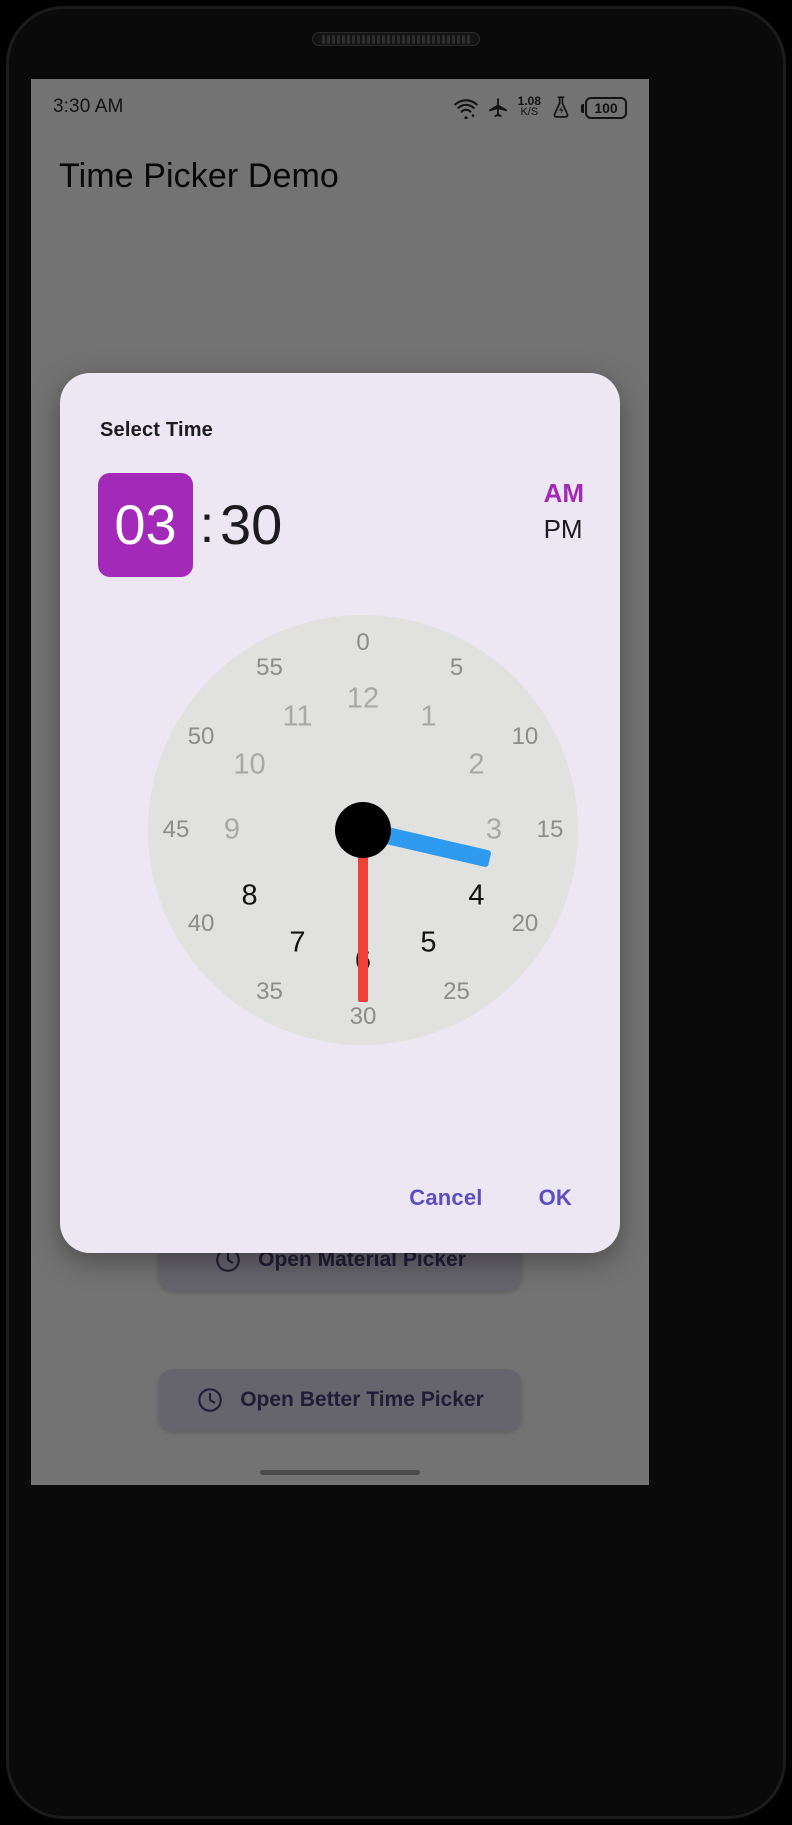 Image resolution: width=792 pixels, height=1825 pixels. What do you see at coordinates (396, 39) in the screenshot?
I see `speaker-grill` at bounding box center [396, 39].